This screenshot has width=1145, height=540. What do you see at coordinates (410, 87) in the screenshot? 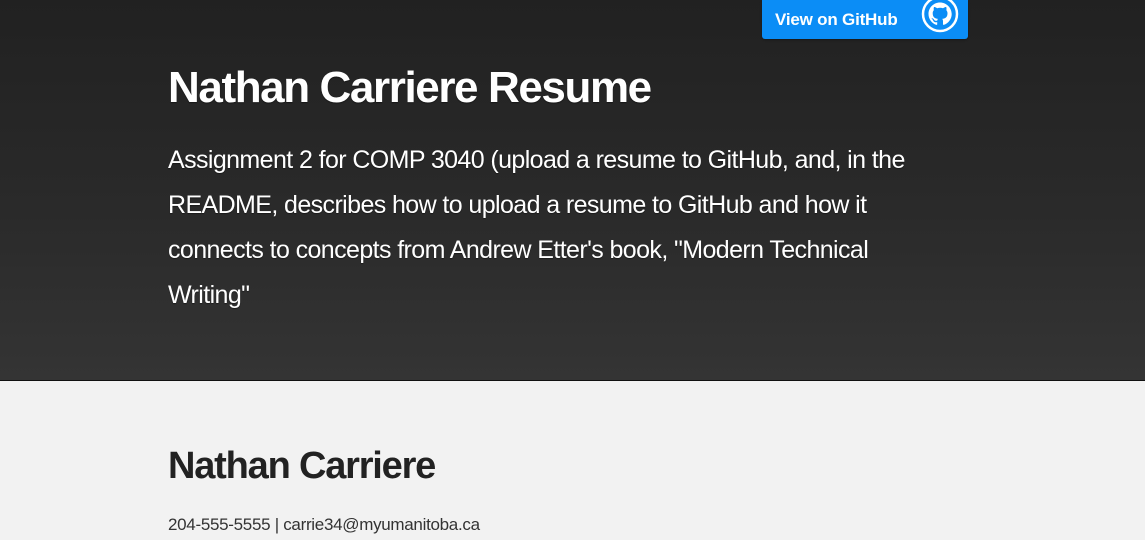
I see `project-title: Nathan Carriere Resume` at bounding box center [410, 87].